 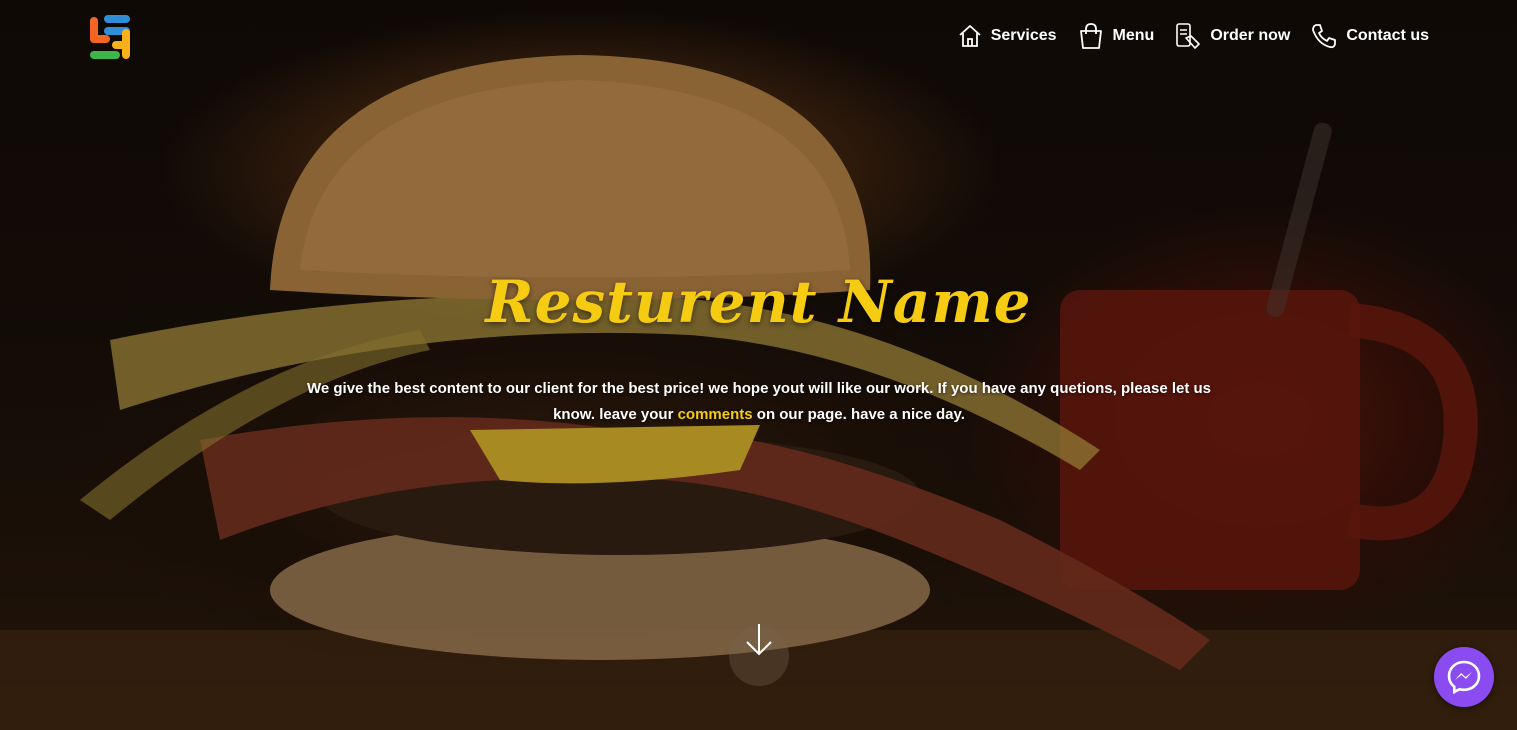 I want to click on nav-item-order-now: Order now, so click(x=1232, y=36).